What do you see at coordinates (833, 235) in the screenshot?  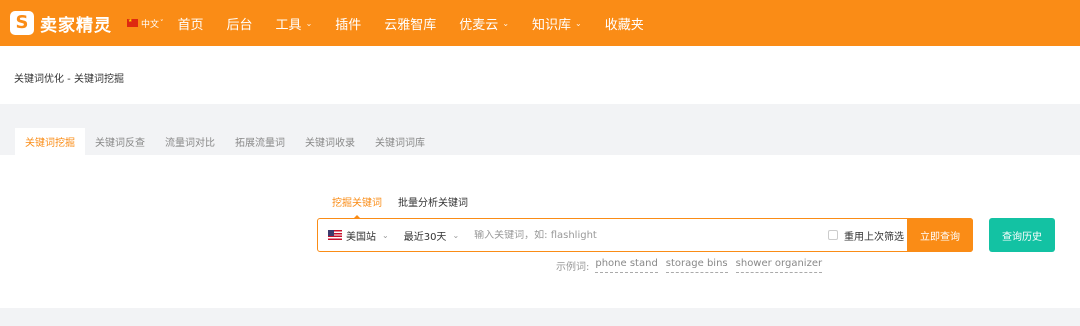 I see `reuse-filter-checkbox` at bounding box center [833, 235].